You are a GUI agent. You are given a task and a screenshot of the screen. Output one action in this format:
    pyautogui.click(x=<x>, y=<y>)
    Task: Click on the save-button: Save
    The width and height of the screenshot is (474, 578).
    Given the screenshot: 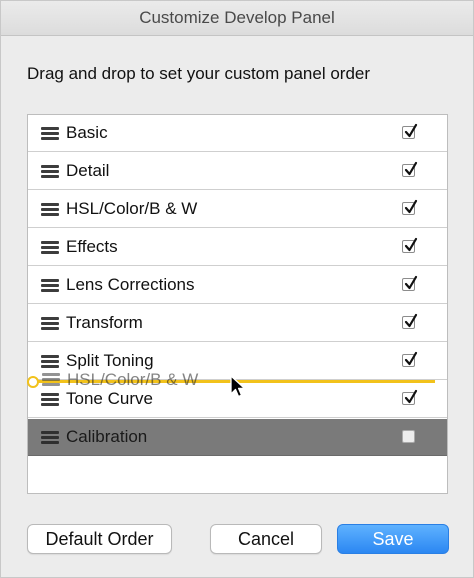 What is the action you would take?
    pyautogui.click(x=393, y=539)
    